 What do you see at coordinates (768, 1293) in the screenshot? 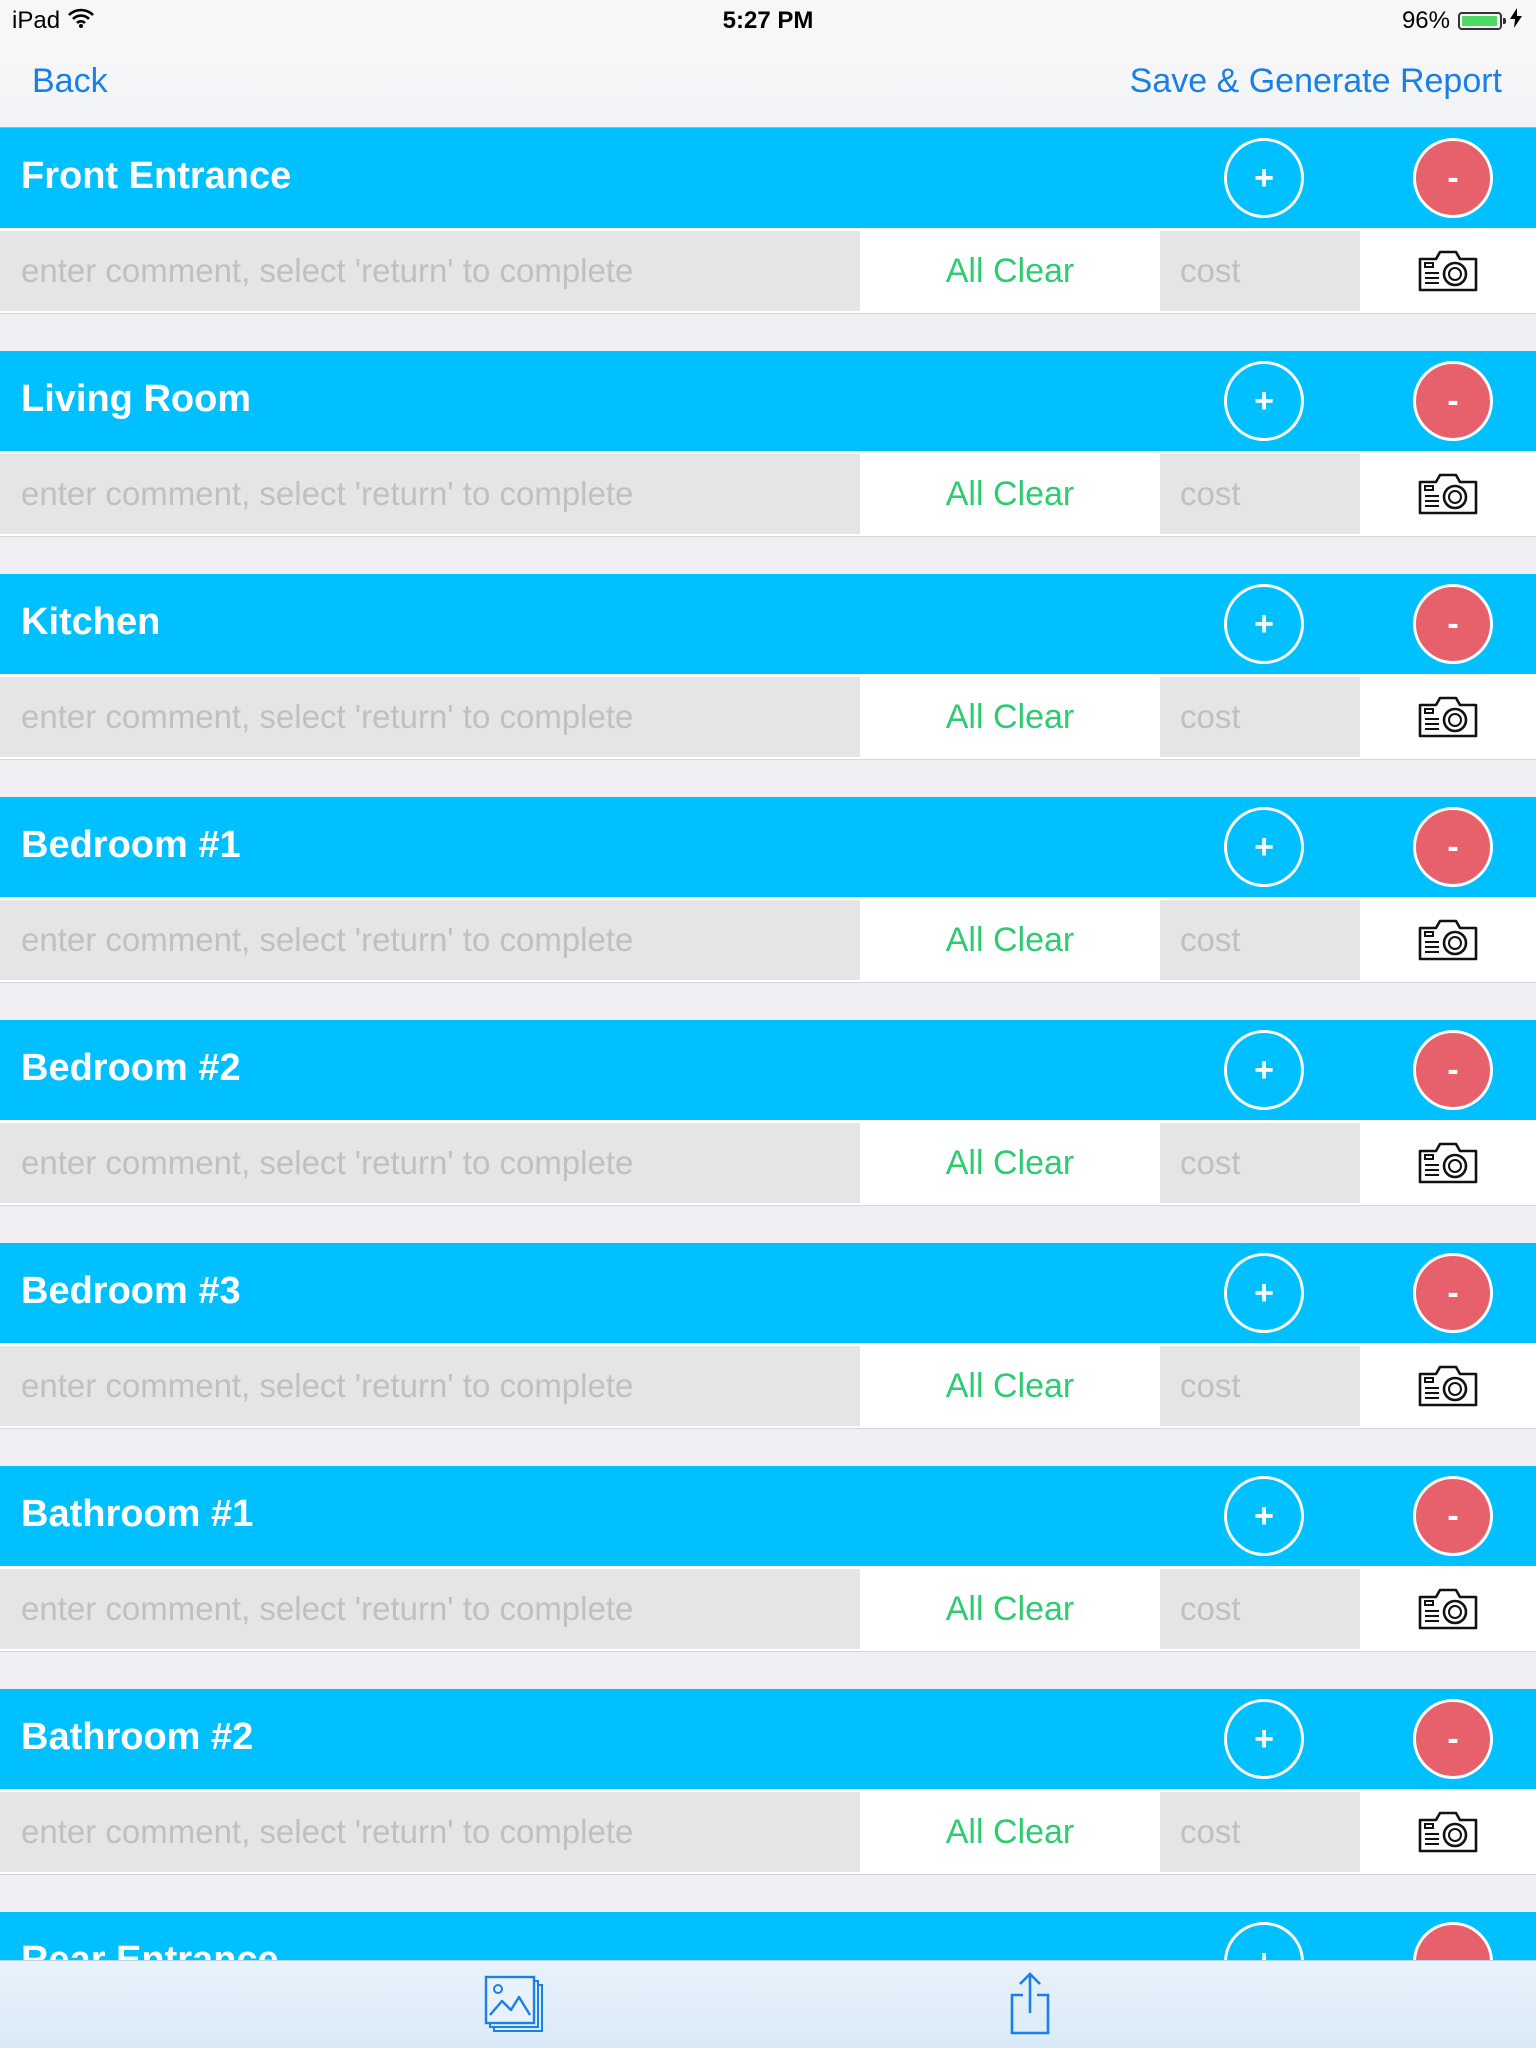
I see `room-header: Bedroom #3 + -` at bounding box center [768, 1293].